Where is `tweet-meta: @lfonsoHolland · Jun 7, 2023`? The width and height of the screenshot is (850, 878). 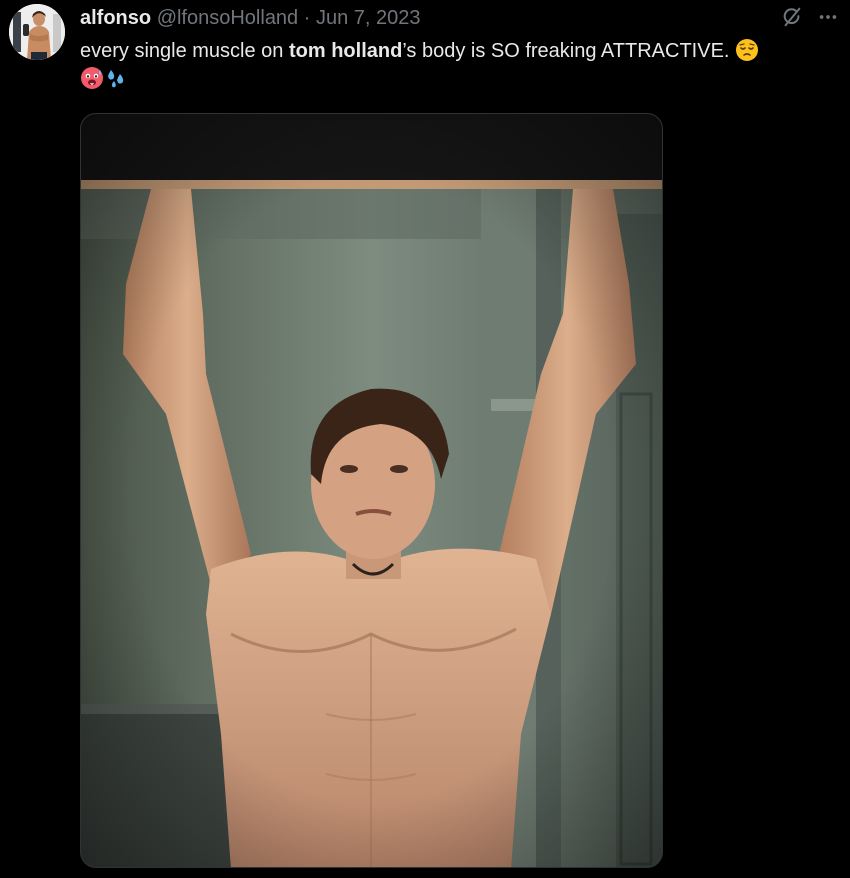
tweet-meta: @lfonsoHolland · Jun 7, 2023 is located at coordinates (289, 18).